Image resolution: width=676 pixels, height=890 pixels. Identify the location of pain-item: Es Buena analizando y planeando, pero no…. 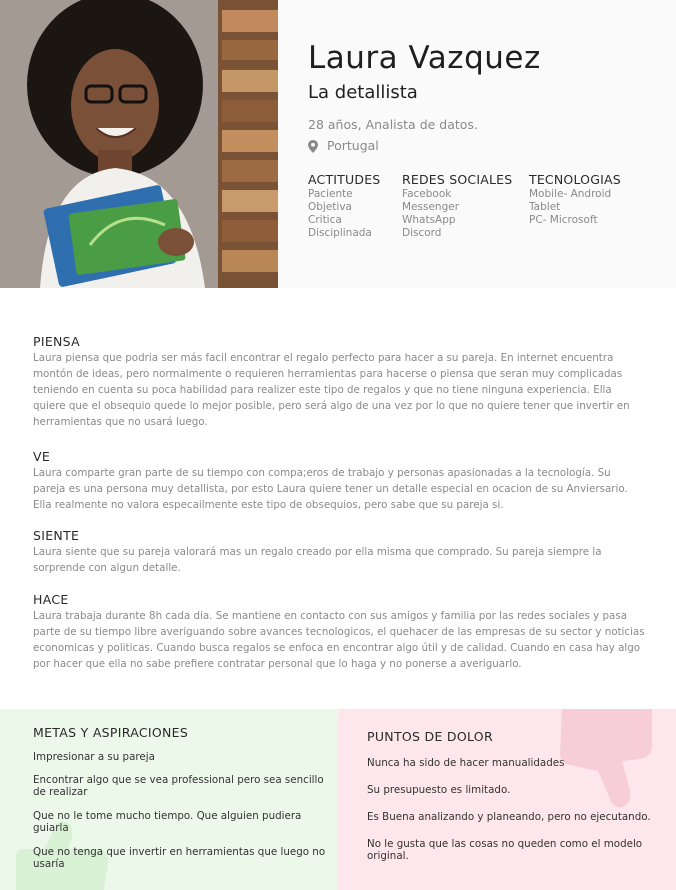
(509, 817).